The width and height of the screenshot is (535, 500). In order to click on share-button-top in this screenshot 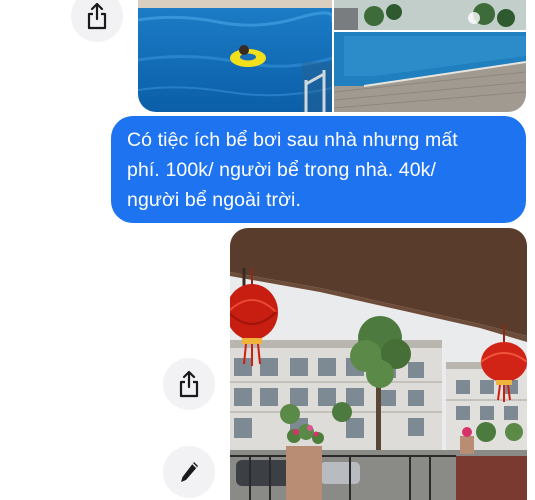, I will do `click(97, 21)`.